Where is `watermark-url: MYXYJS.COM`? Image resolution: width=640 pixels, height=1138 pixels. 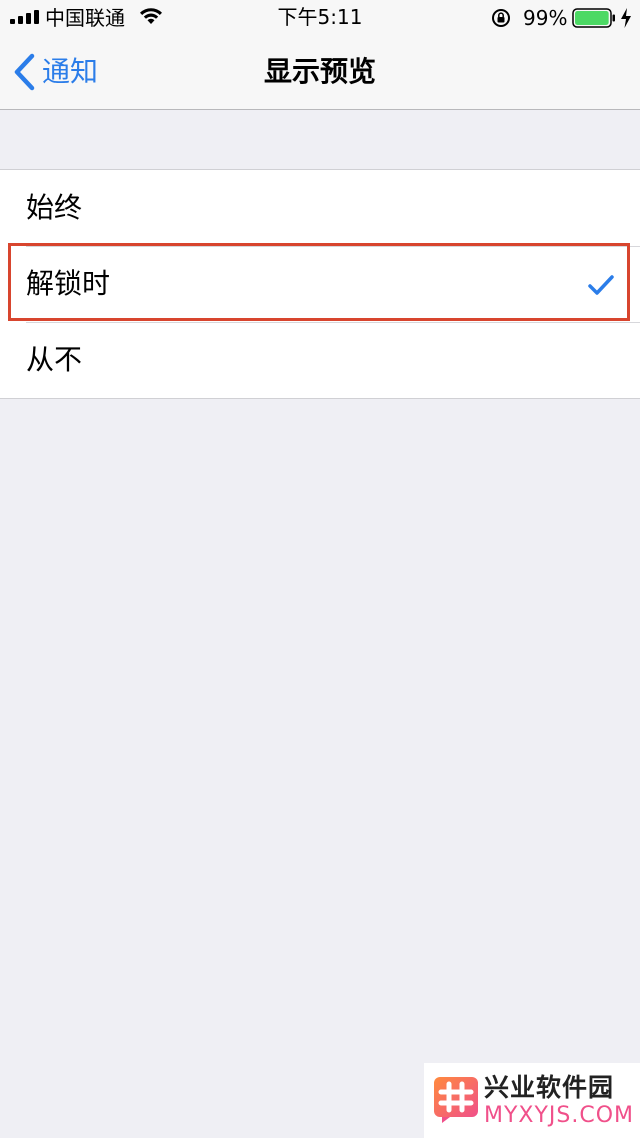
watermark-url: MYXYJS.COM is located at coordinates (559, 1115).